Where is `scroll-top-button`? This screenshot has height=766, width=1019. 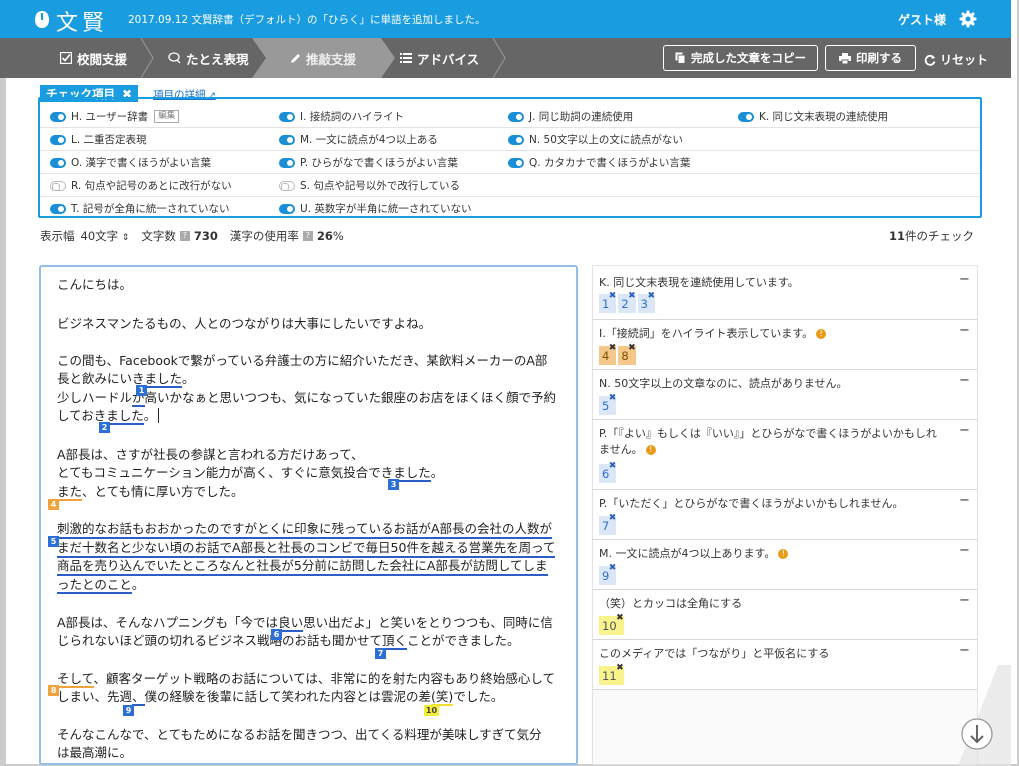
scroll-top-button is located at coordinates (984, 715).